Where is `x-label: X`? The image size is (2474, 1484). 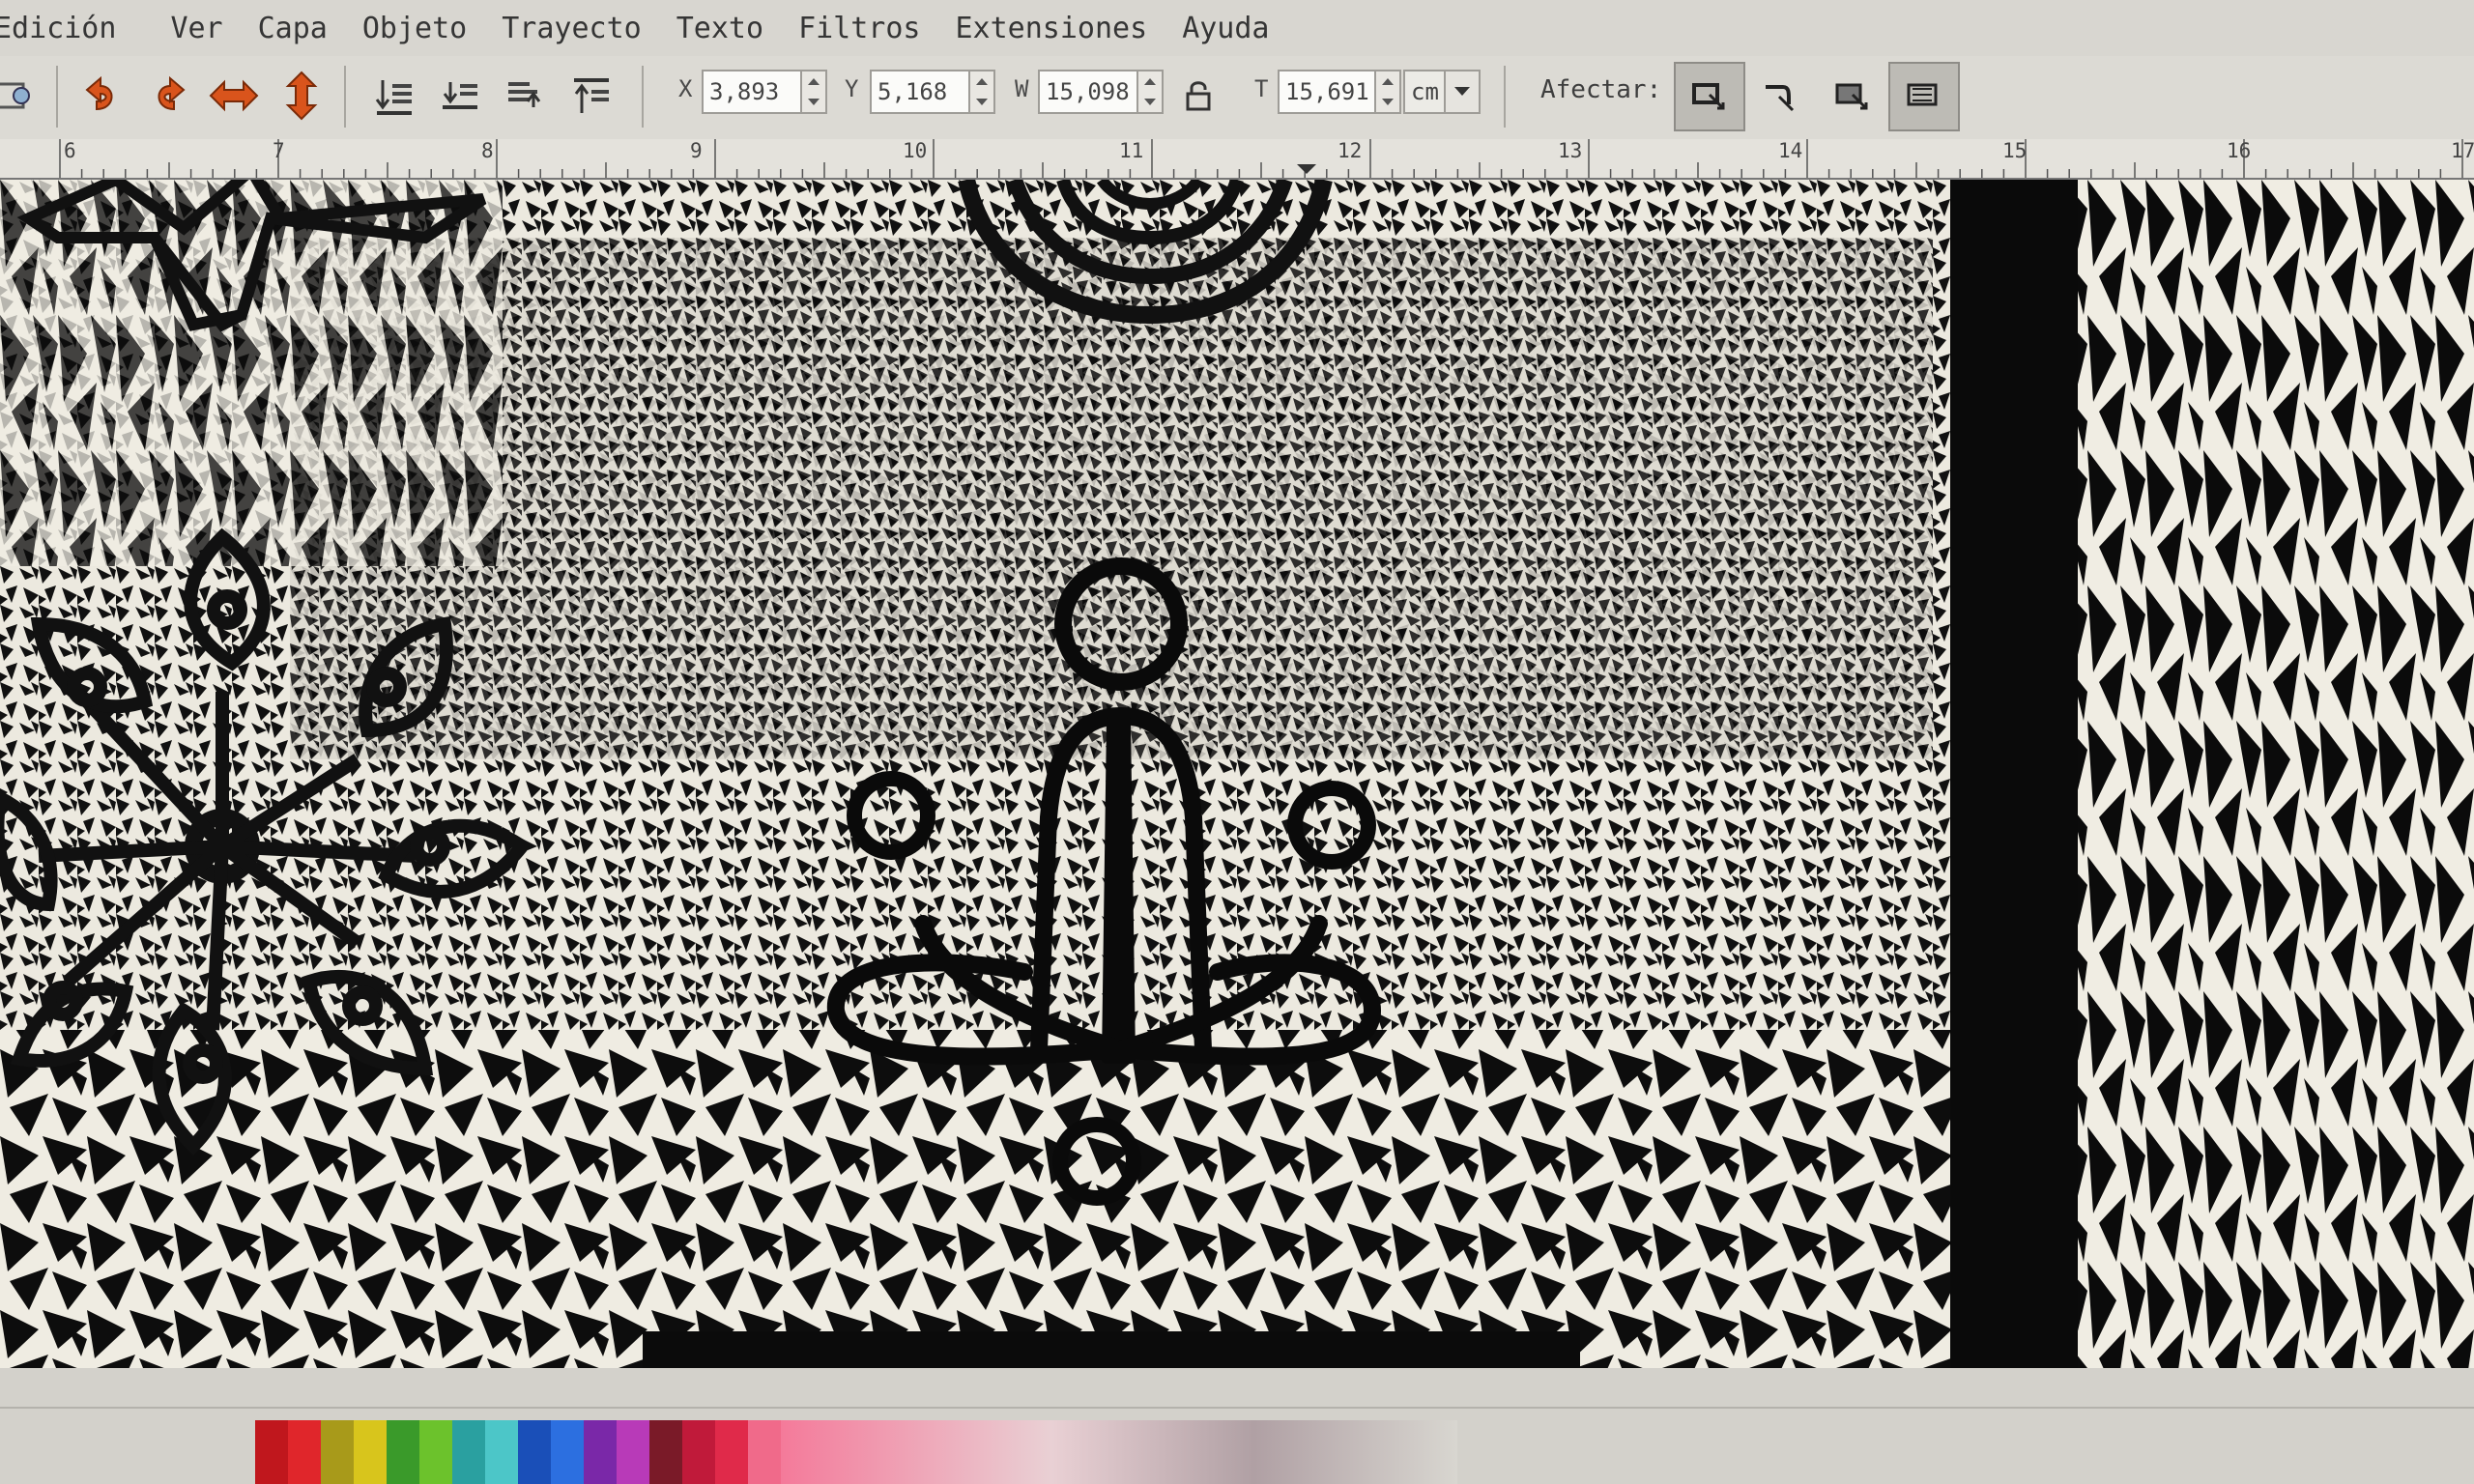 x-label: X is located at coordinates (685, 88).